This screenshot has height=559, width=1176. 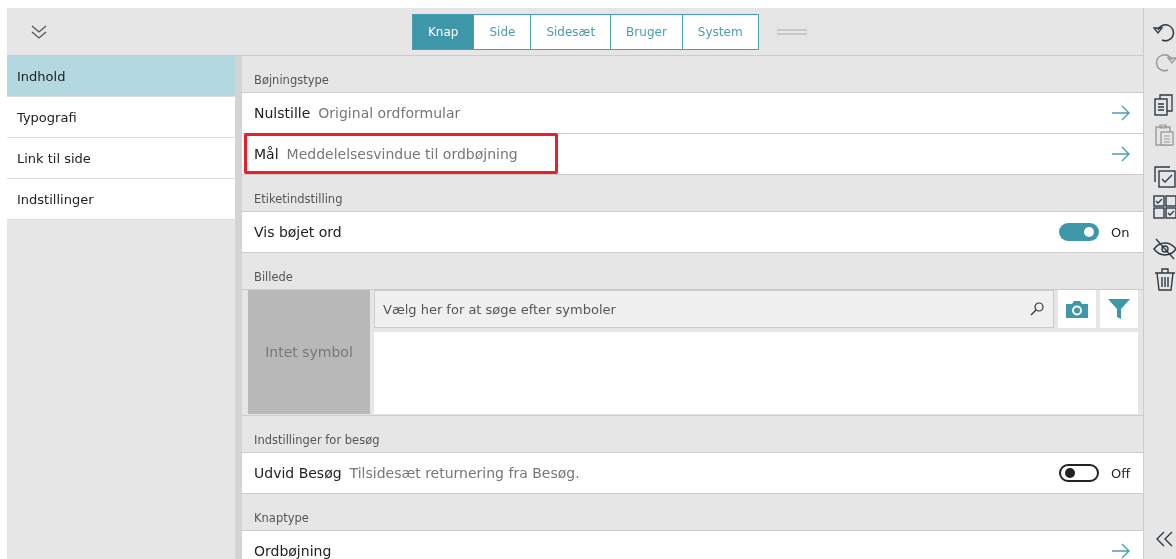 What do you see at coordinates (390, 113) in the screenshot?
I see `row-detail: Original ordformular` at bounding box center [390, 113].